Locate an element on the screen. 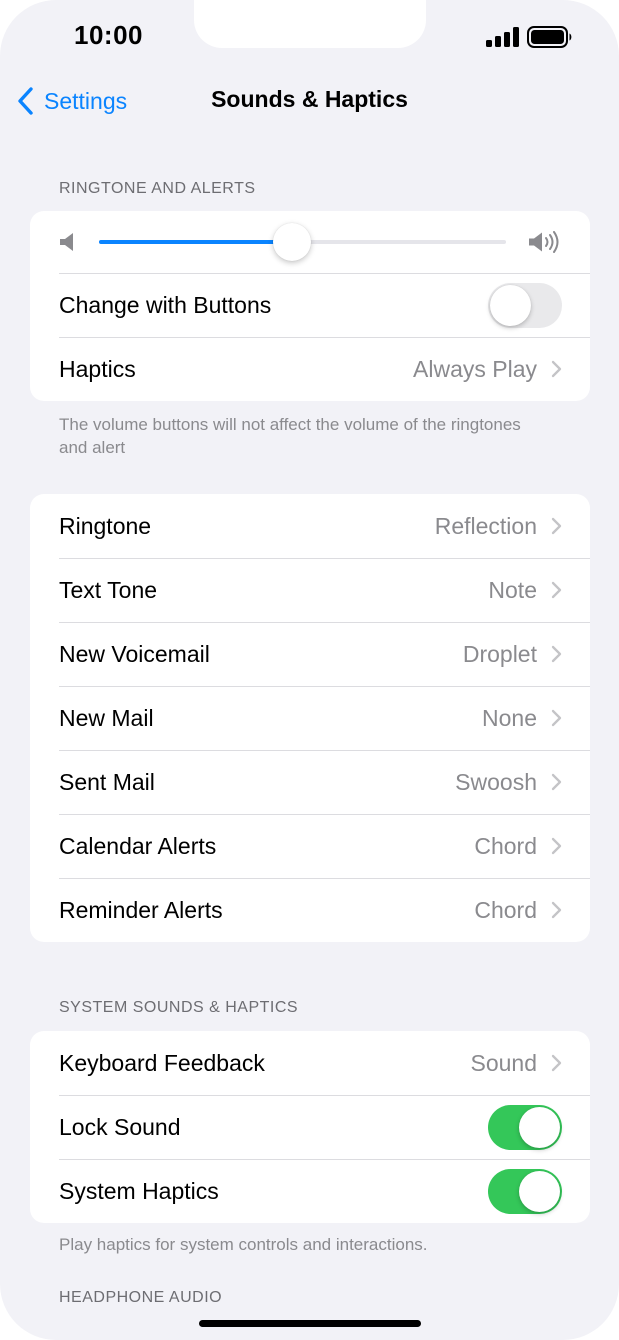  sent-mail-label: Sent Mail is located at coordinates (107, 781).